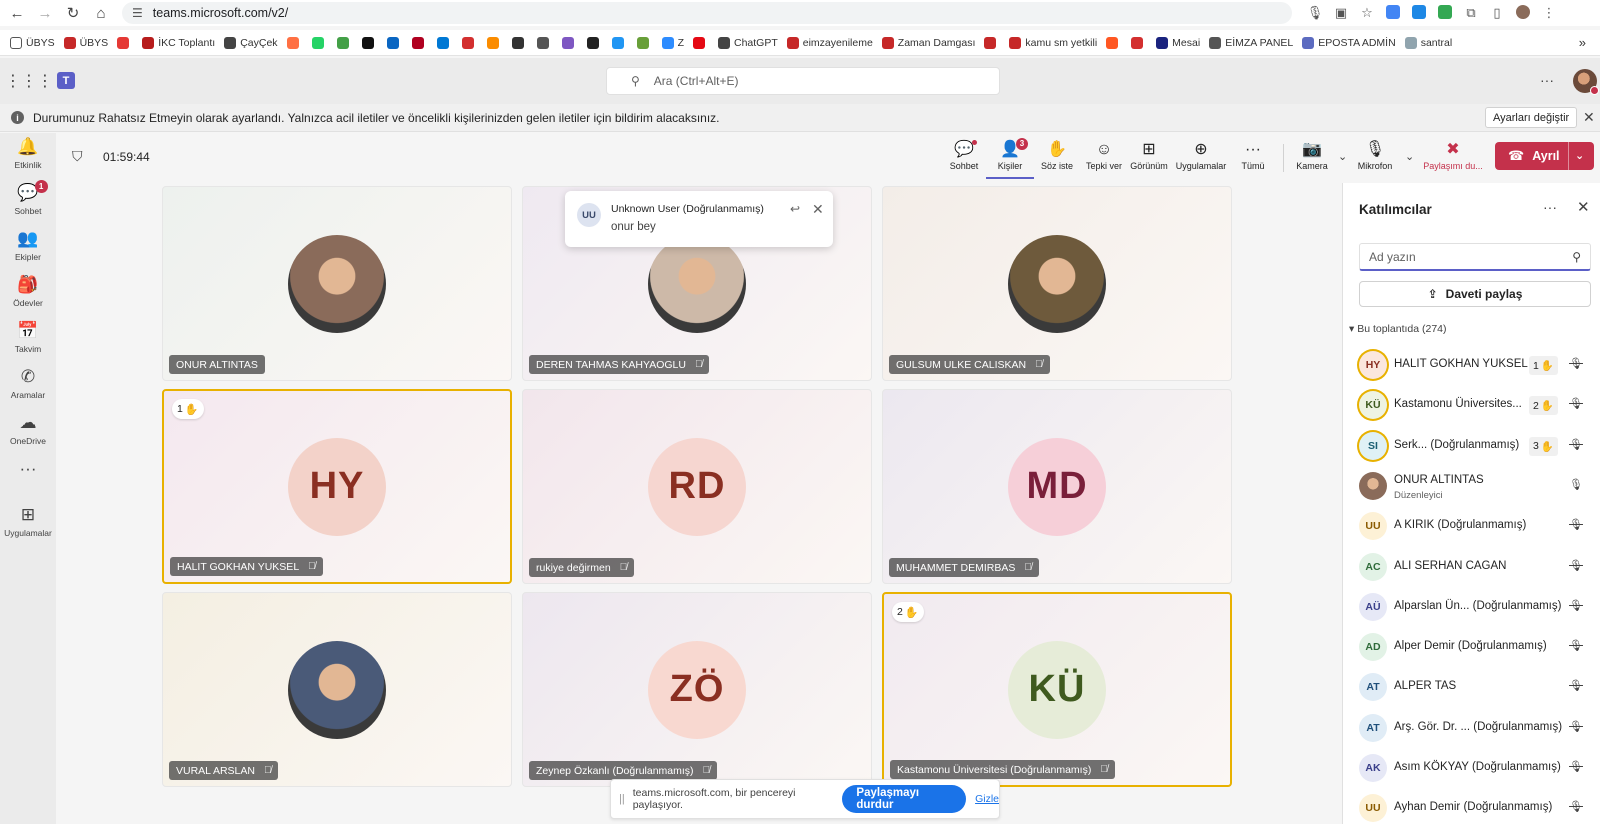  I want to click on participant-row: AÜ Alparslan Ün... (Doğrulanmamış) 🎙, so click(1471, 607).